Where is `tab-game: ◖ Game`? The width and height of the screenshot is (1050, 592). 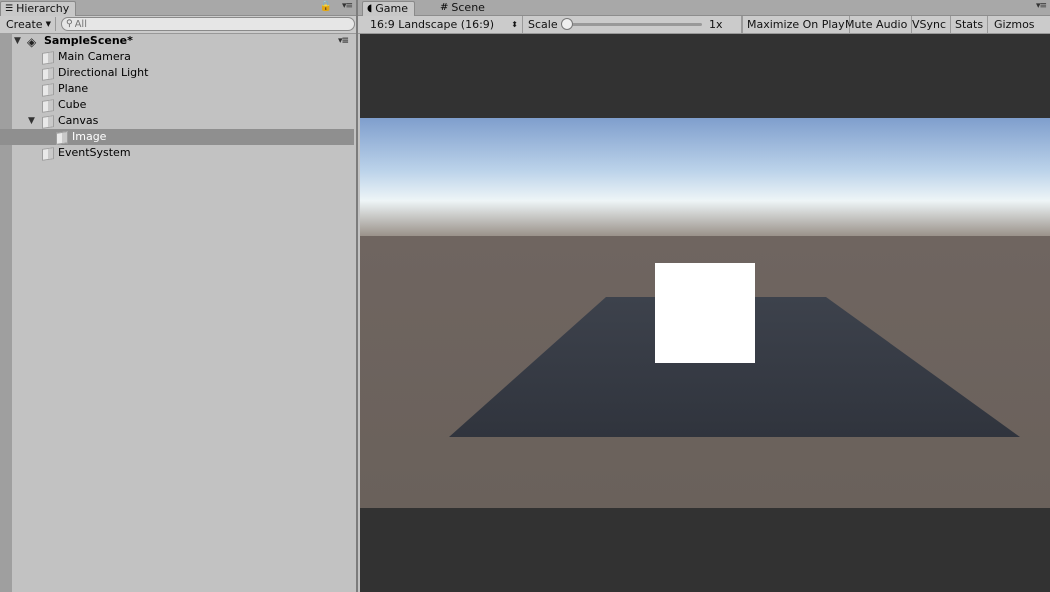 tab-game: ◖ Game is located at coordinates (389, 8).